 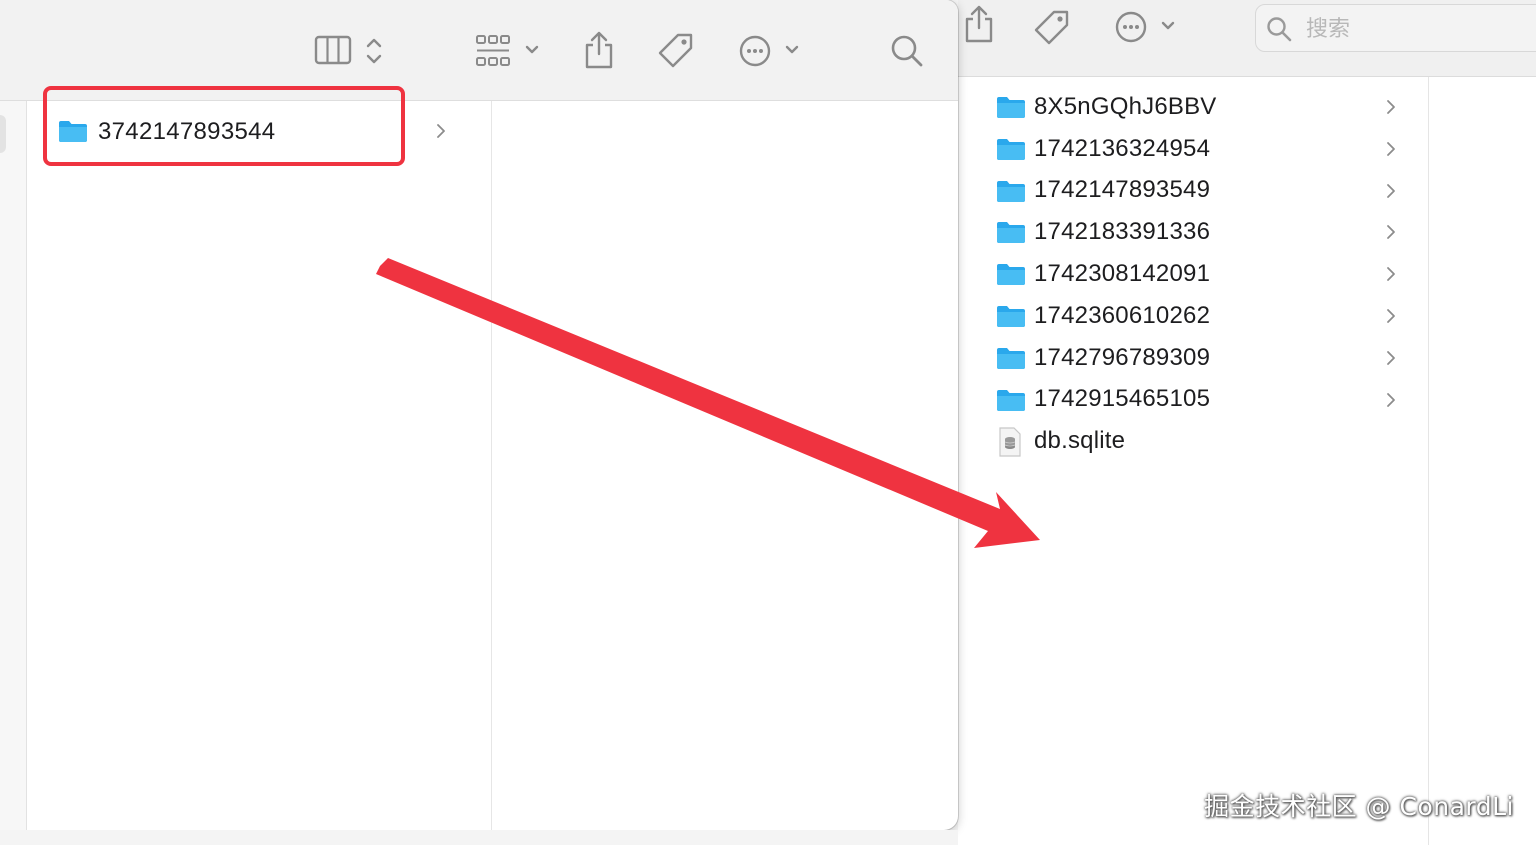 I want to click on arrow-icon, so click(x=708, y=403).